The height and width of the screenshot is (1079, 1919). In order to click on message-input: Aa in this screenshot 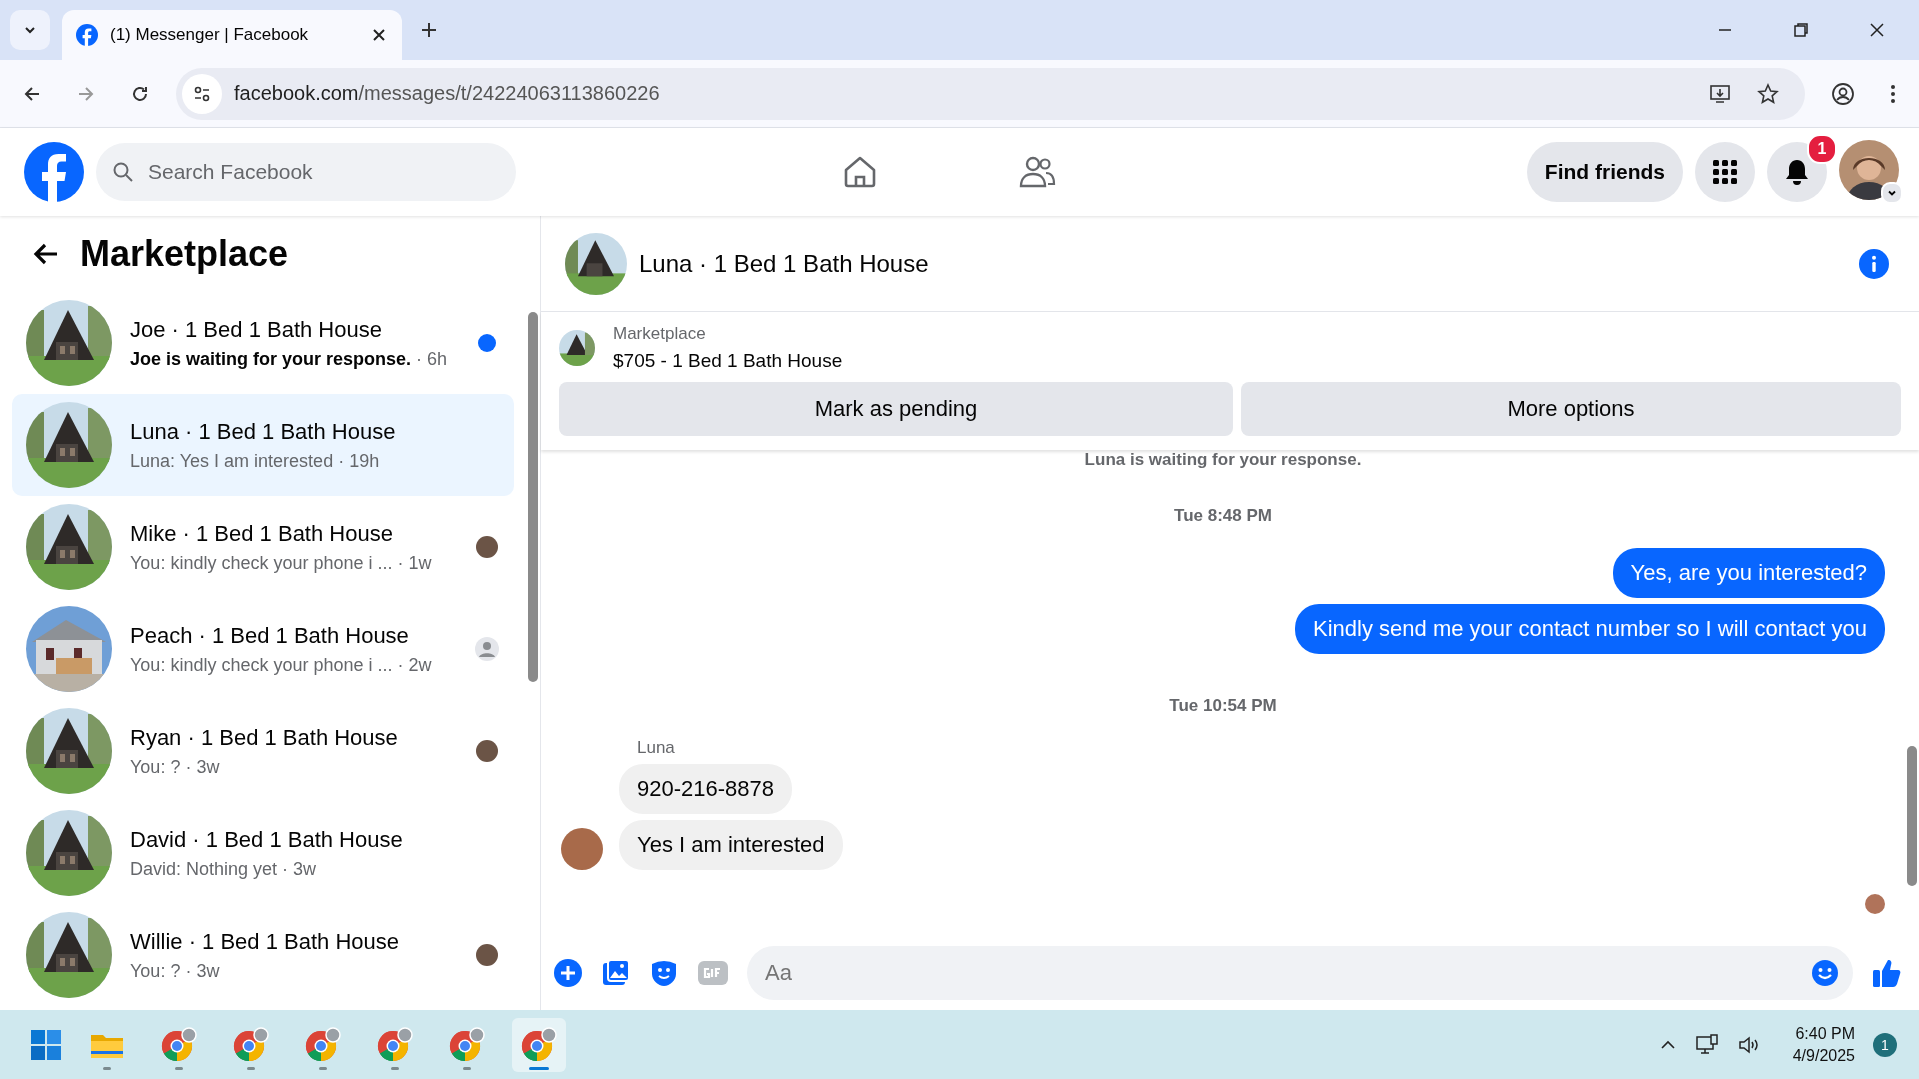, I will do `click(1300, 973)`.